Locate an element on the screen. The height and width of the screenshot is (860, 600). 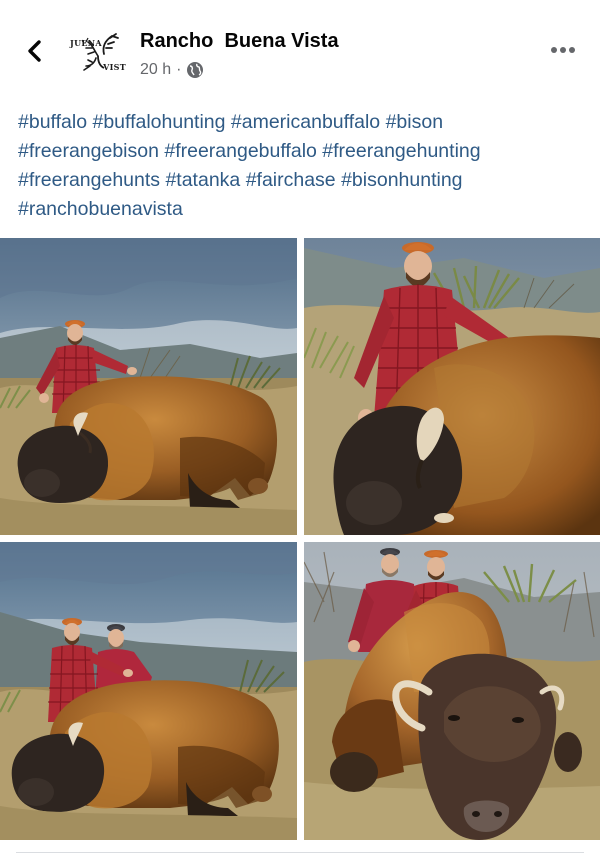
post-meta: 20 h · is located at coordinates (172, 70).